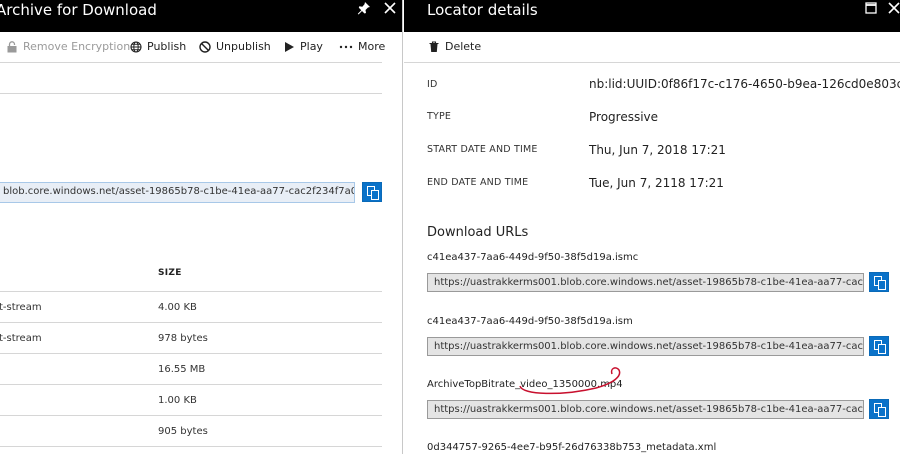 This screenshot has height=454, width=900. What do you see at coordinates (177, 307) in the screenshot?
I see `file-size-cell: 4.00 KB` at bounding box center [177, 307].